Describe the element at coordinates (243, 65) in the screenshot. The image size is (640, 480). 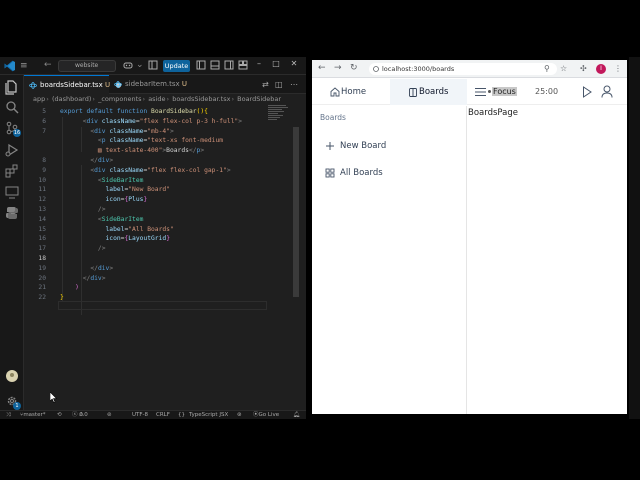
I see `customize-layout-icon` at that location.